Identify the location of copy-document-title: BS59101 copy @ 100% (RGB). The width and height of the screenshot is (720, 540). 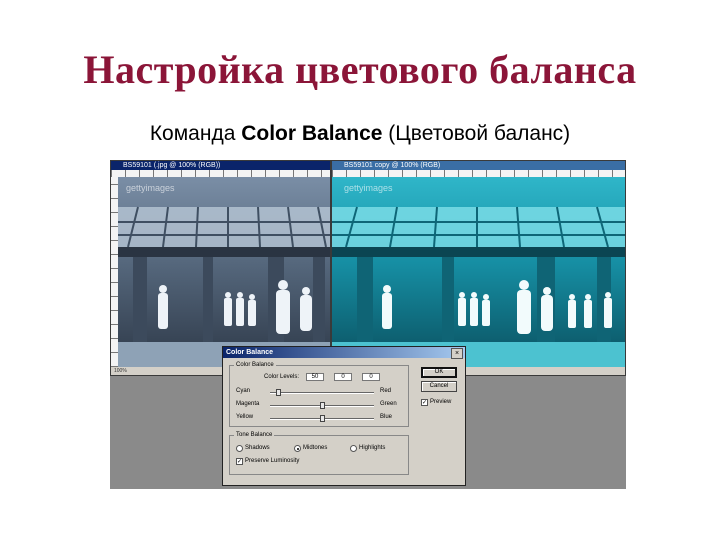
(478, 165).